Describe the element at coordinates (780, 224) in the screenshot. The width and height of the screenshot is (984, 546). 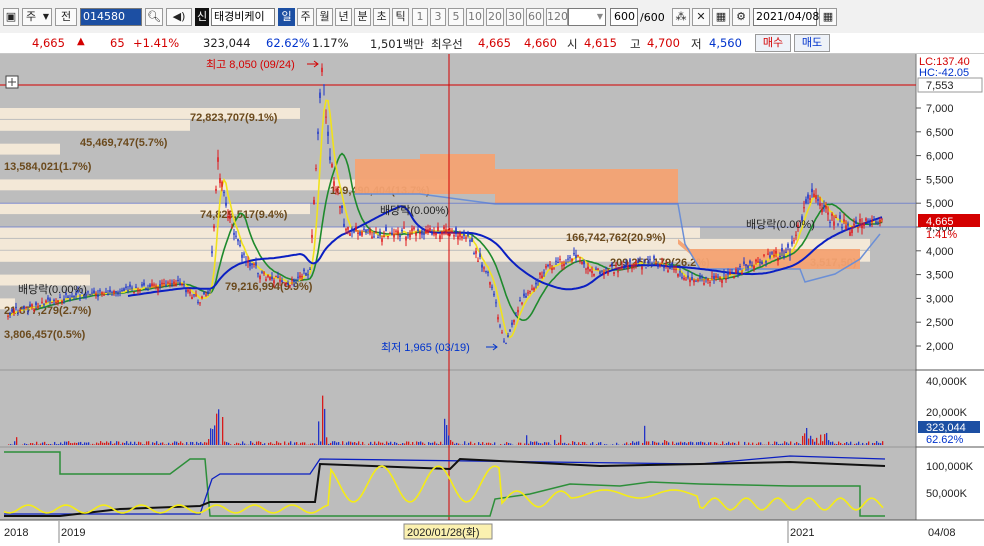
I see `dividend-label-3: 배당락(0.00%)` at that location.